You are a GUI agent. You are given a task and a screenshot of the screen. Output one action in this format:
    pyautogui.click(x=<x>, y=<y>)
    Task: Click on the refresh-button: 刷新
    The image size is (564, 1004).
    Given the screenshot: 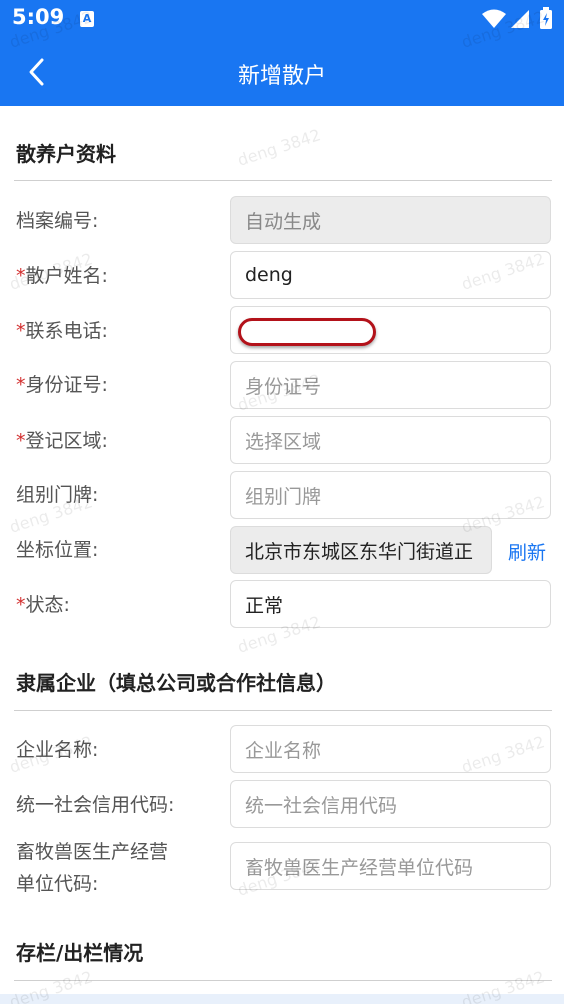 What is the action you would take?
    pyautogui.click(x=527, y=551)
    